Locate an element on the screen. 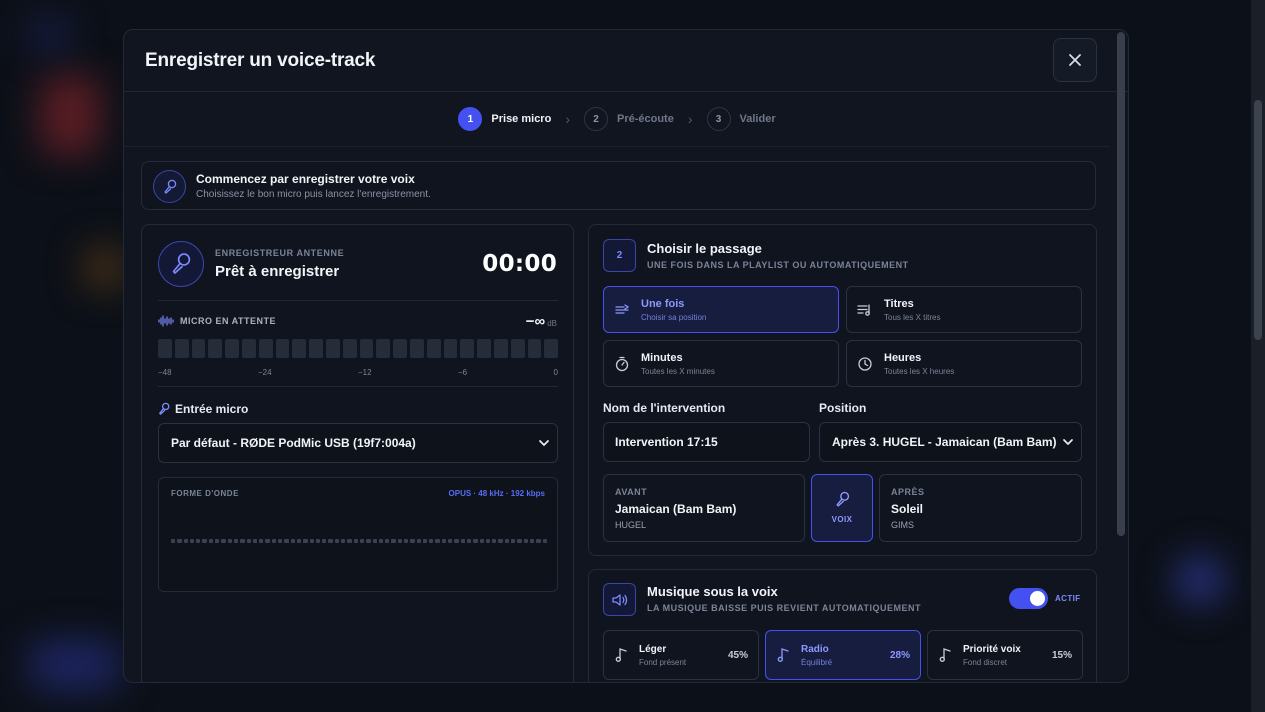  microphone-icon is located at coordinates (843, 499).